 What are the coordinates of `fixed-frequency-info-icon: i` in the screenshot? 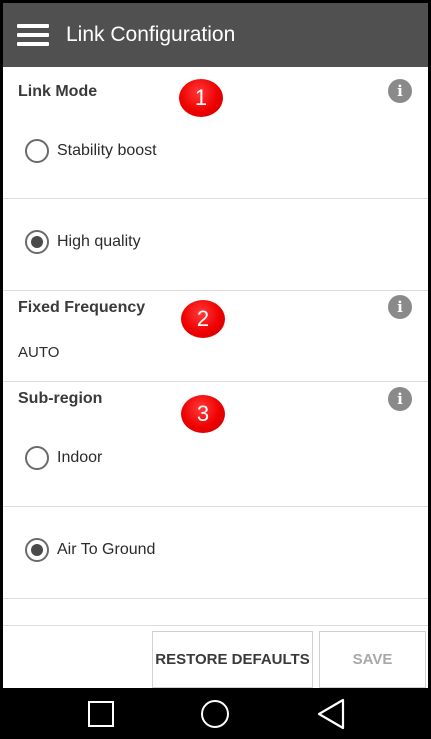 It's located at (400, 307).